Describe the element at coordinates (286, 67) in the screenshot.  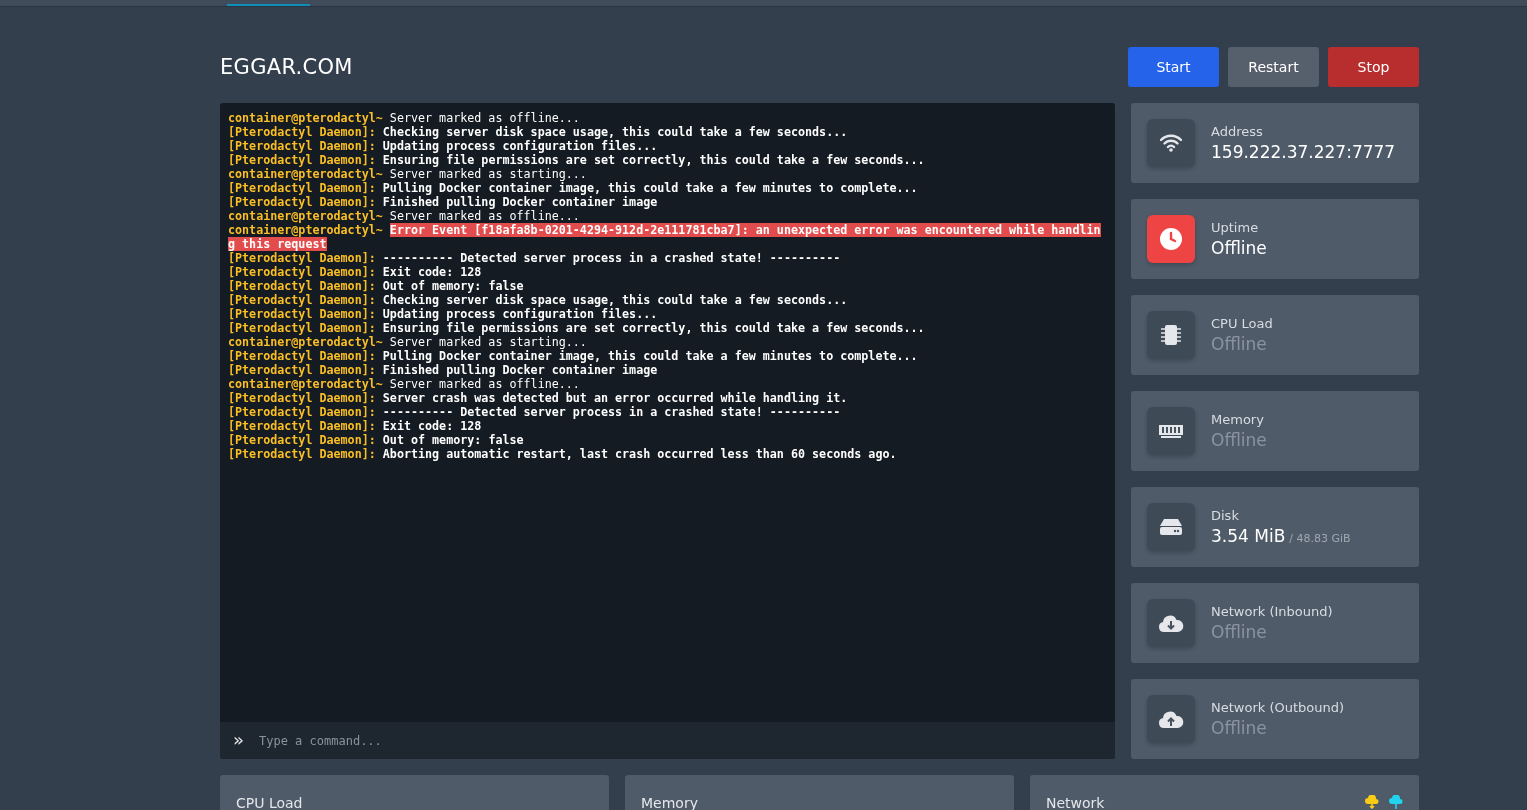
I see `server-name: EGGAR.COM` at that location.